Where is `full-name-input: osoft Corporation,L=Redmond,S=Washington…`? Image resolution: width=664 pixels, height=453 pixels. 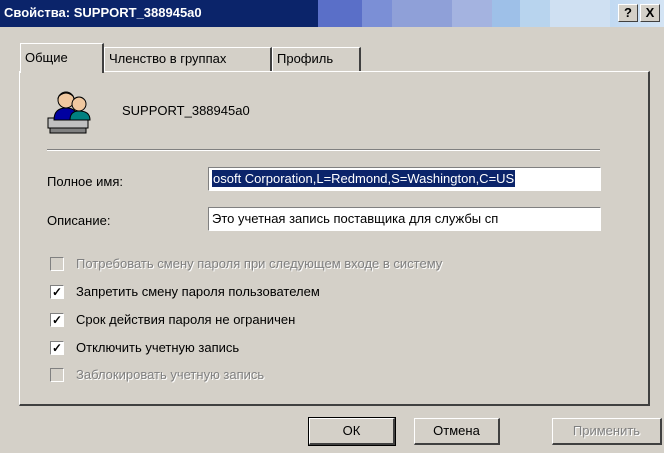 full-name-input: osoft Corporation,L=Redmond,S=Washington… is located at coordinates (404, 179).